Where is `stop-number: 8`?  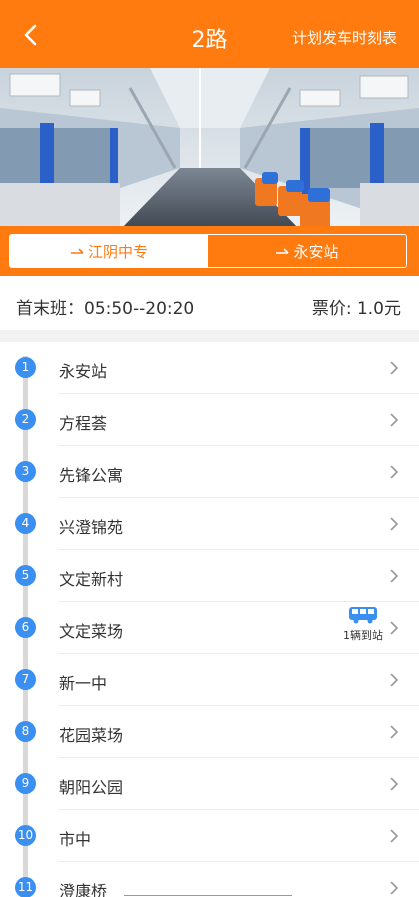 stop-number: 8 is located at coordinates (25, 731).